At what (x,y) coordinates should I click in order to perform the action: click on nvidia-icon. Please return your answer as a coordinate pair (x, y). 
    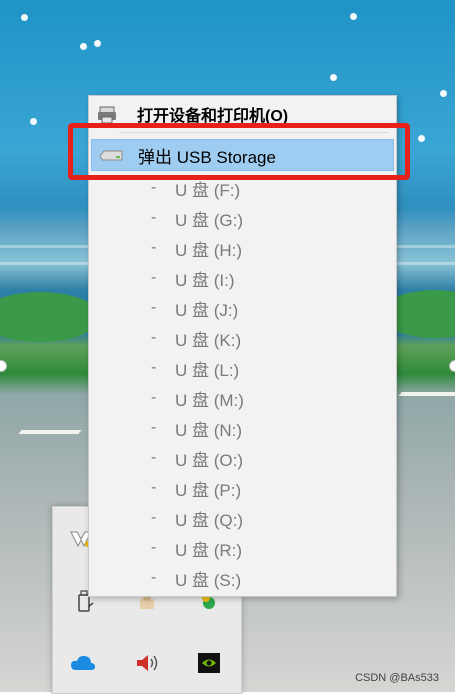
    Looking at the image, I should click on (209, 663).